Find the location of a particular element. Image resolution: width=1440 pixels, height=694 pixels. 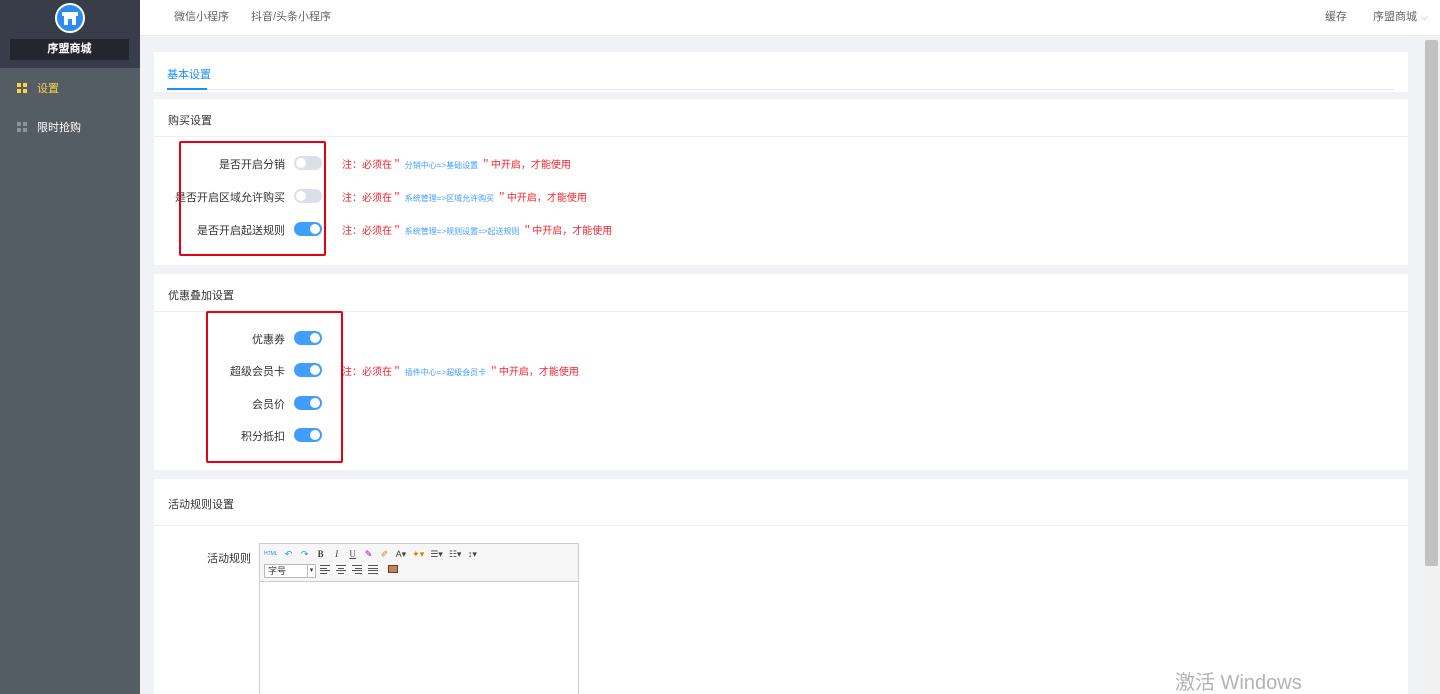

section-title: 购买设置 is located at coordinates (190, 121).